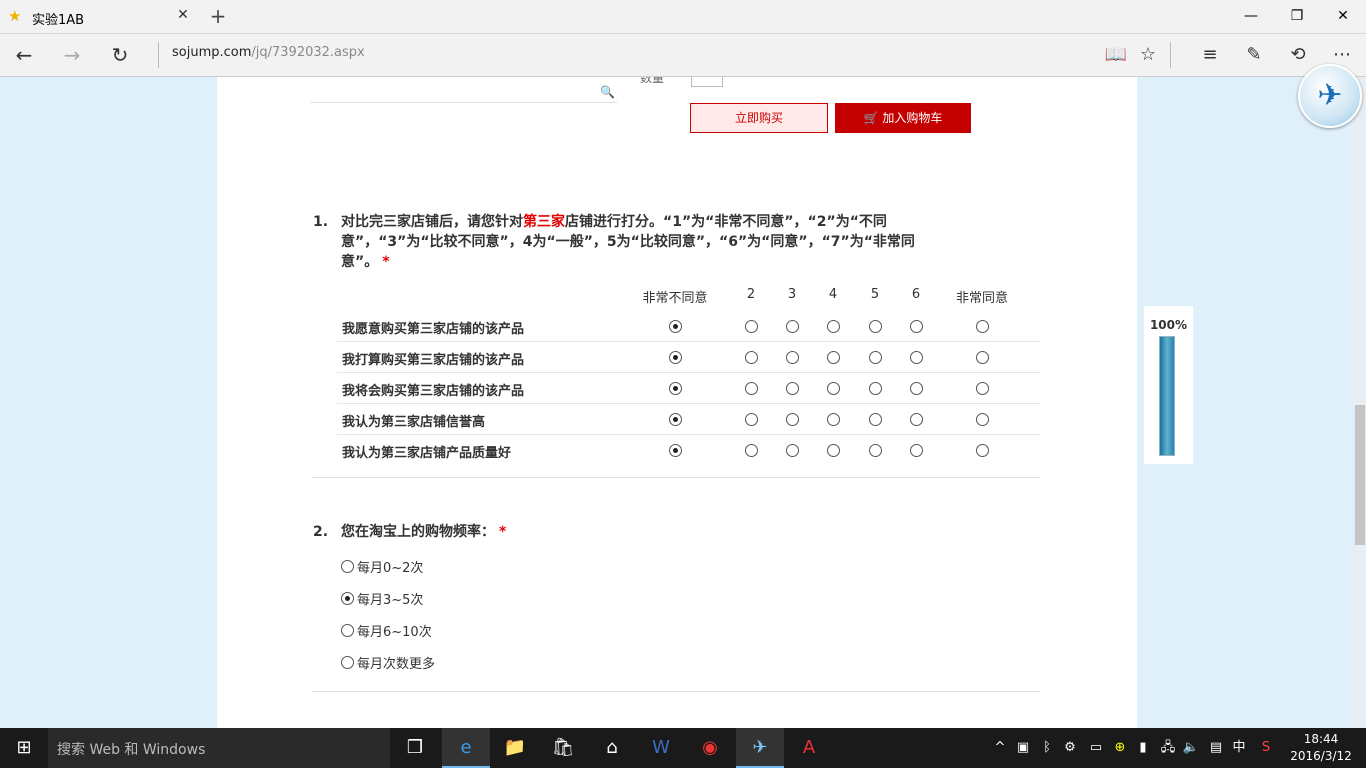  I want to click on add-to-cart-button: 🛒 加入购物车, so click(903, 118).